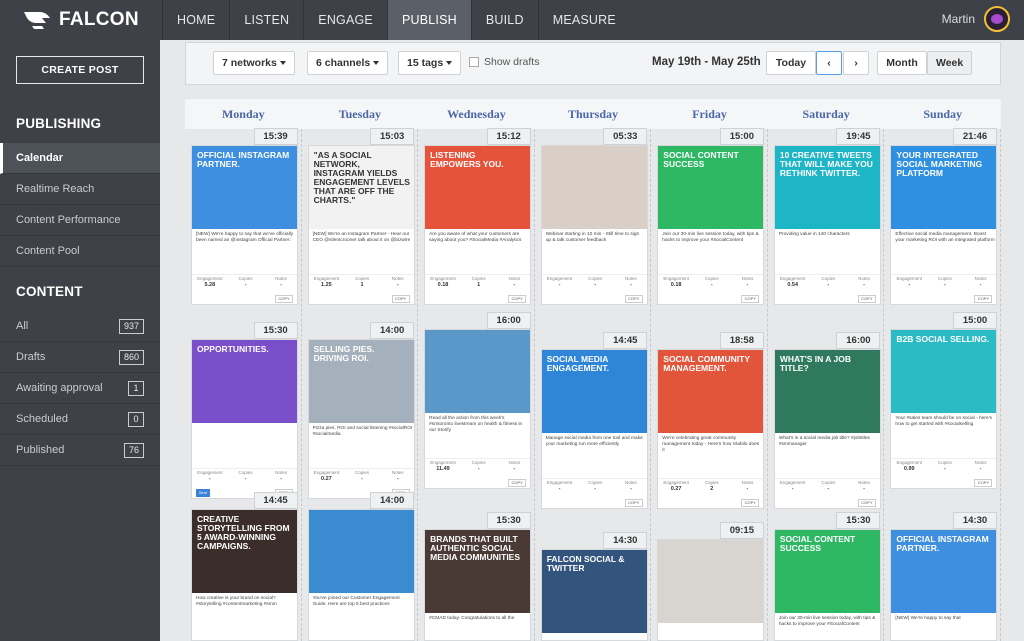 Image resolution: width=1024 pixels, height=641 pixels. I want to click on sidebar-item-content-pool: Content Pool, so click(80, 251).